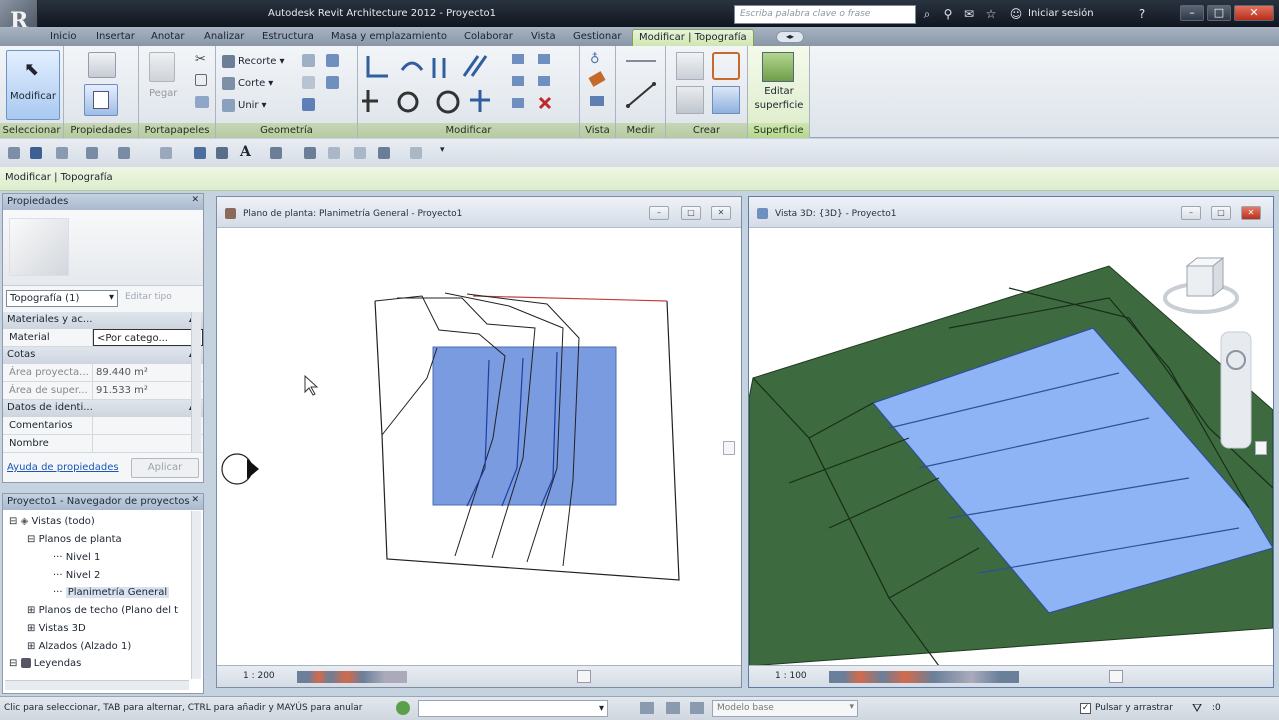  Describe the element at coordinates (352, 677) in the screenshot. I see `view-control-icons` at that location.